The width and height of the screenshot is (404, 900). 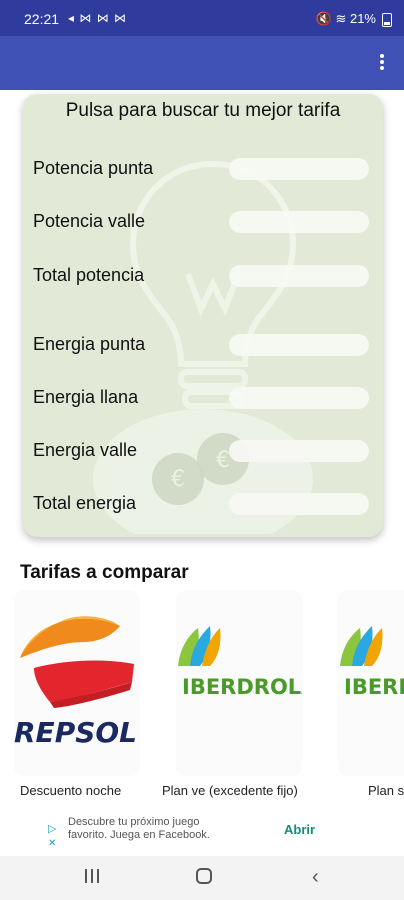 What do you see at coordinates (86, 397) in the screenshot?
I see `label-energia-llana: Energia llana` at bounding box center [86, 397].